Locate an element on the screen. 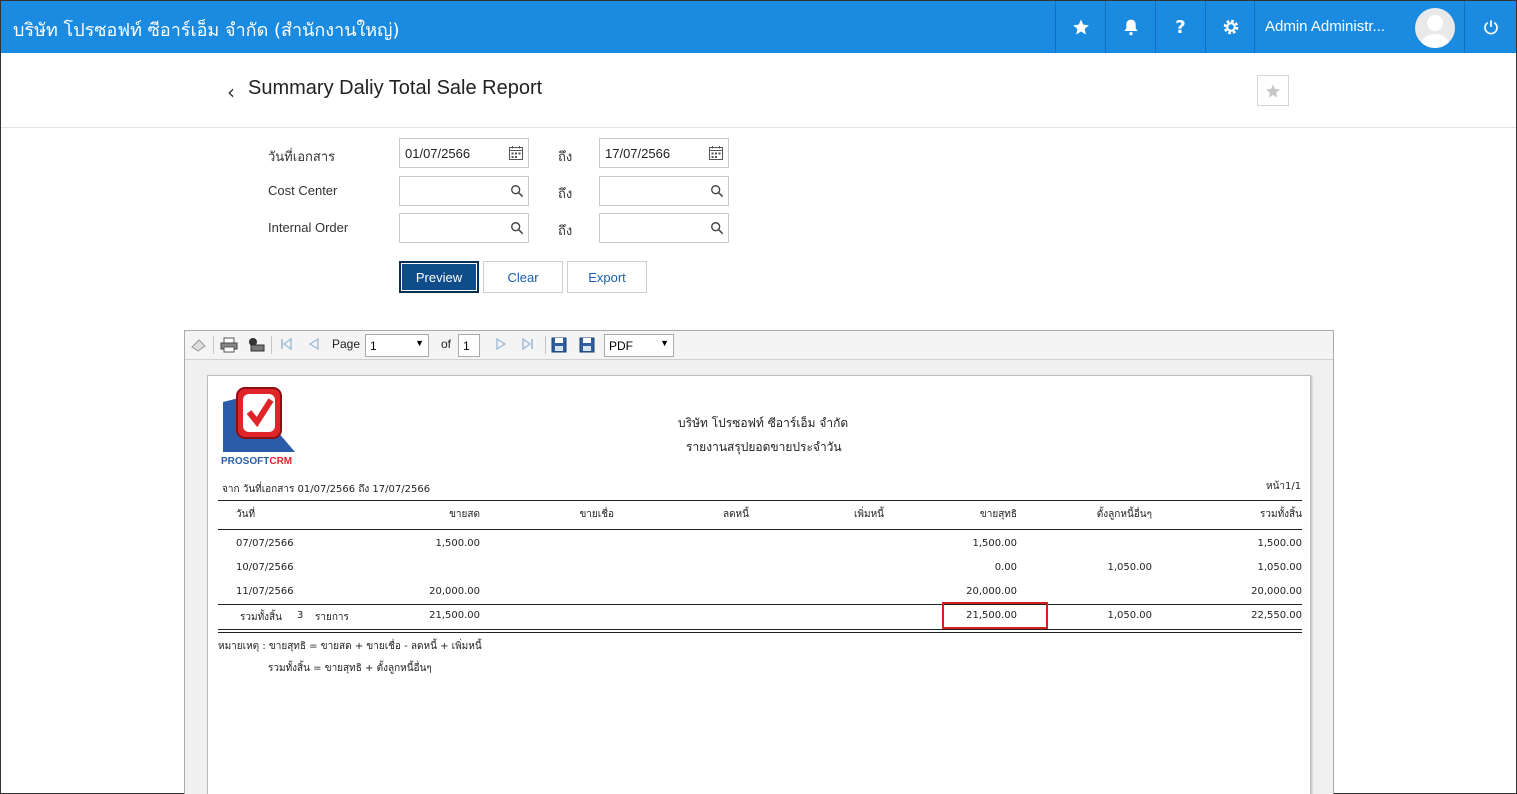  header-bottom-line is located at coordinates (760, 529).